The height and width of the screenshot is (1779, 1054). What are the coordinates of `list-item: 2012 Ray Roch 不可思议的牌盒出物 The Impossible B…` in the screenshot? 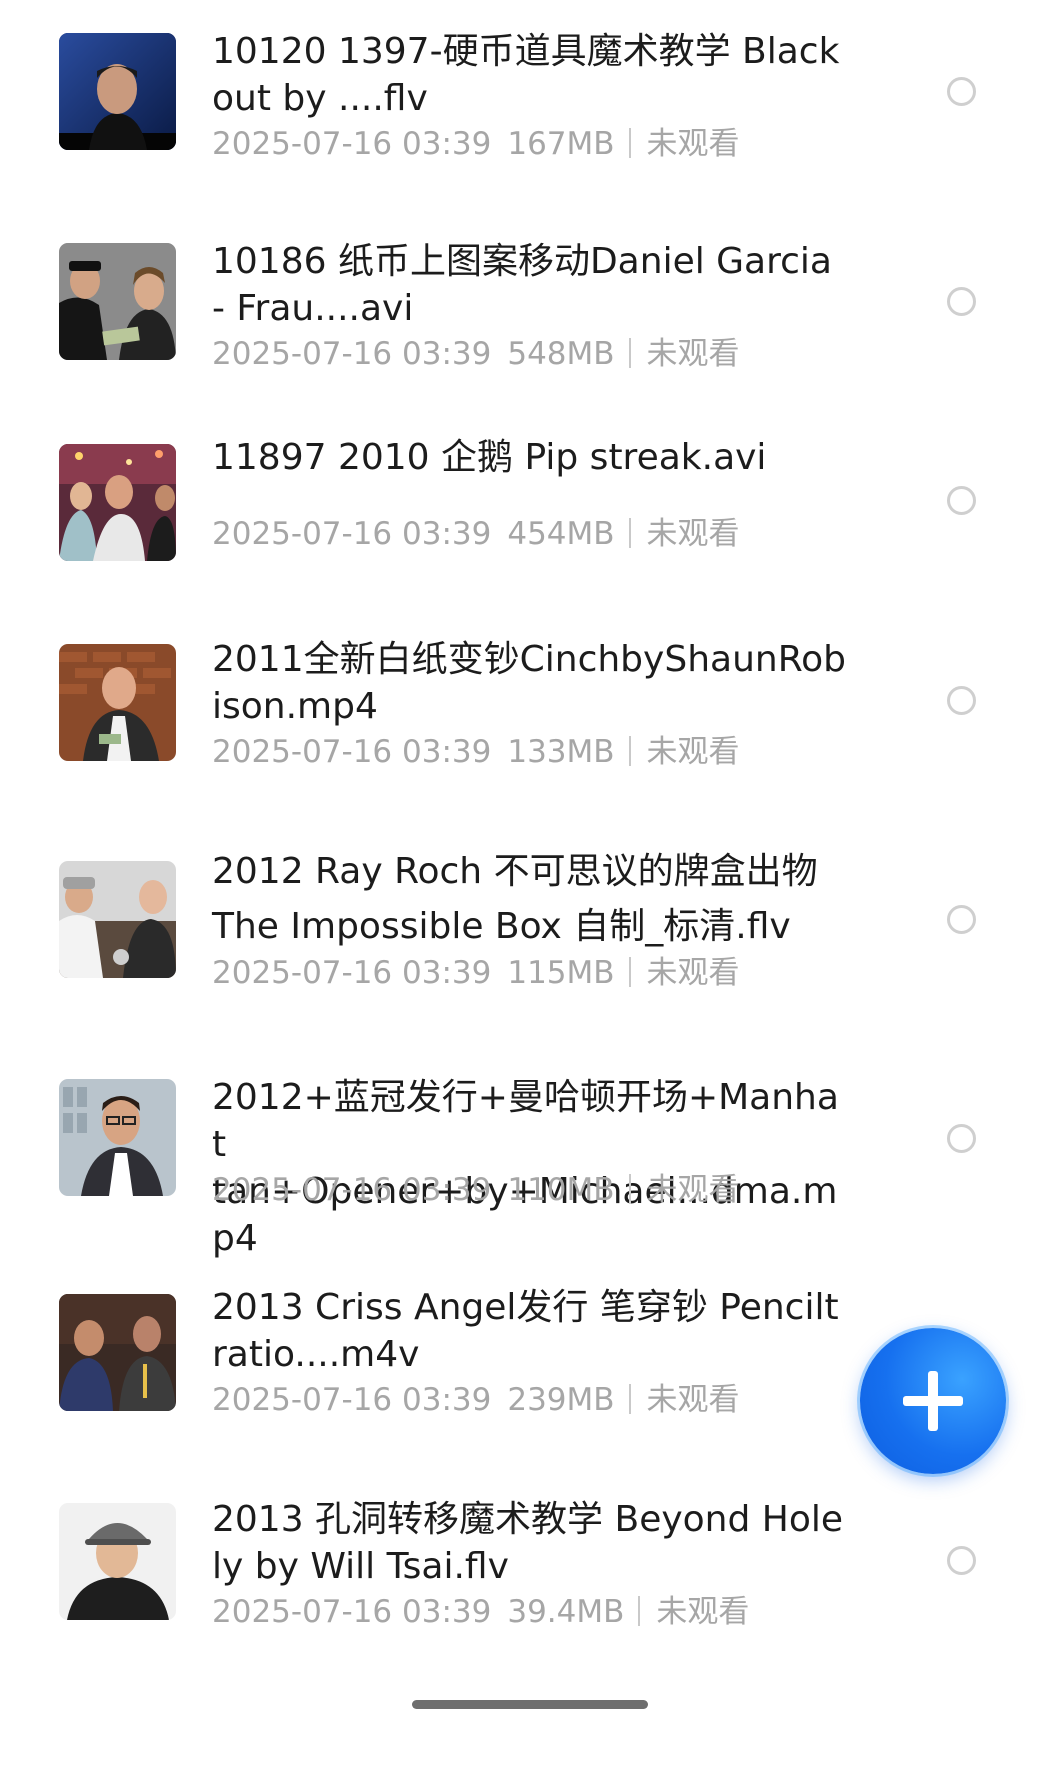 It's located at (527, 930).